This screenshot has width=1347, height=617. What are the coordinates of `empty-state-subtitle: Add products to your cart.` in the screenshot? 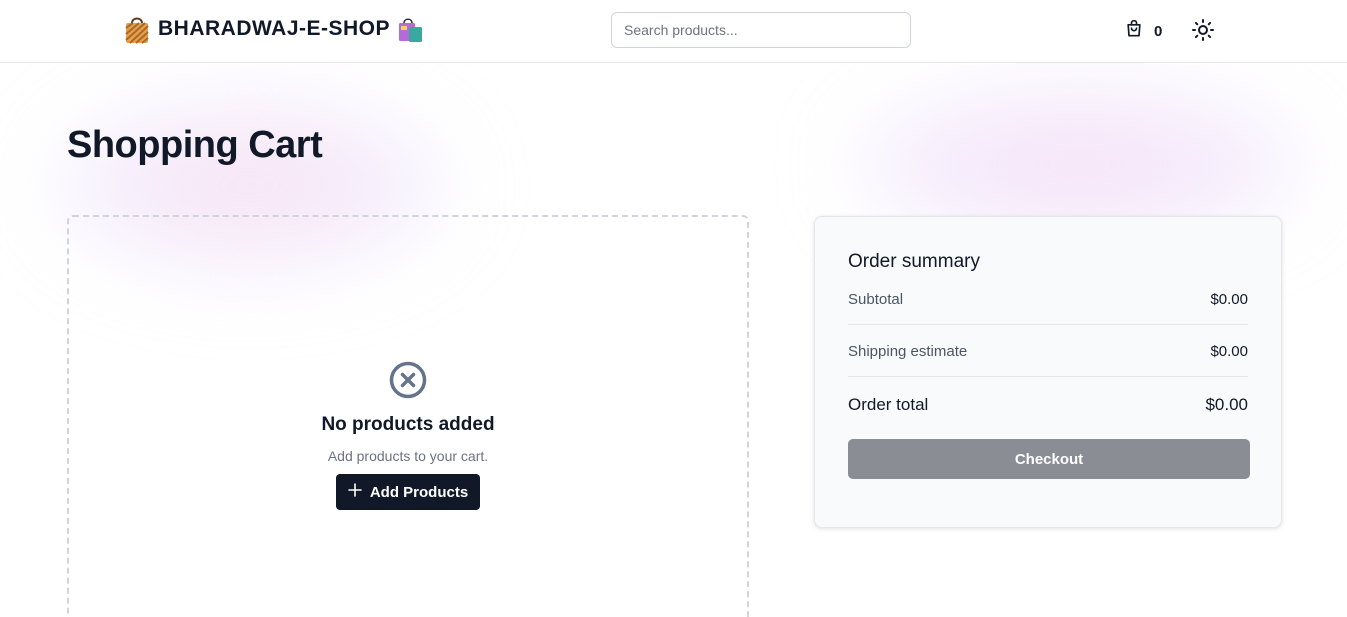 It's located at (408, 456).